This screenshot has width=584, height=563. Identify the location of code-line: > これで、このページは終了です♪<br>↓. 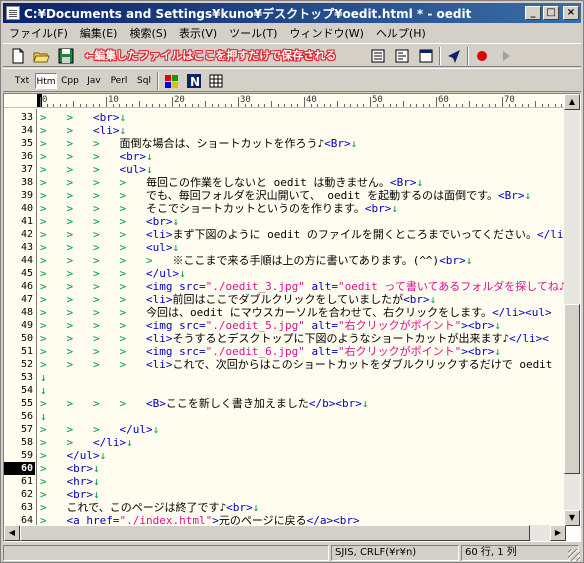
(285, 507).